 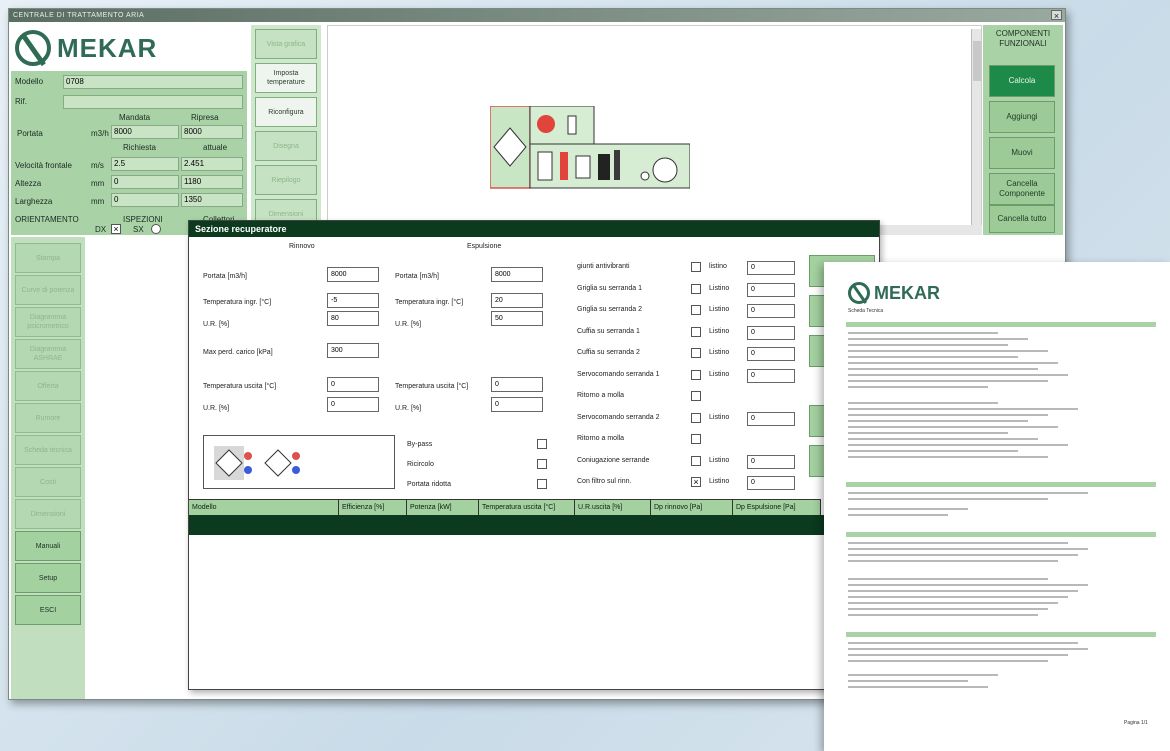 What do you see at coordinates (145, 182) in the screenshot?
I see `altezza-richiesta-input: 0` at bounding box center [145, 182].